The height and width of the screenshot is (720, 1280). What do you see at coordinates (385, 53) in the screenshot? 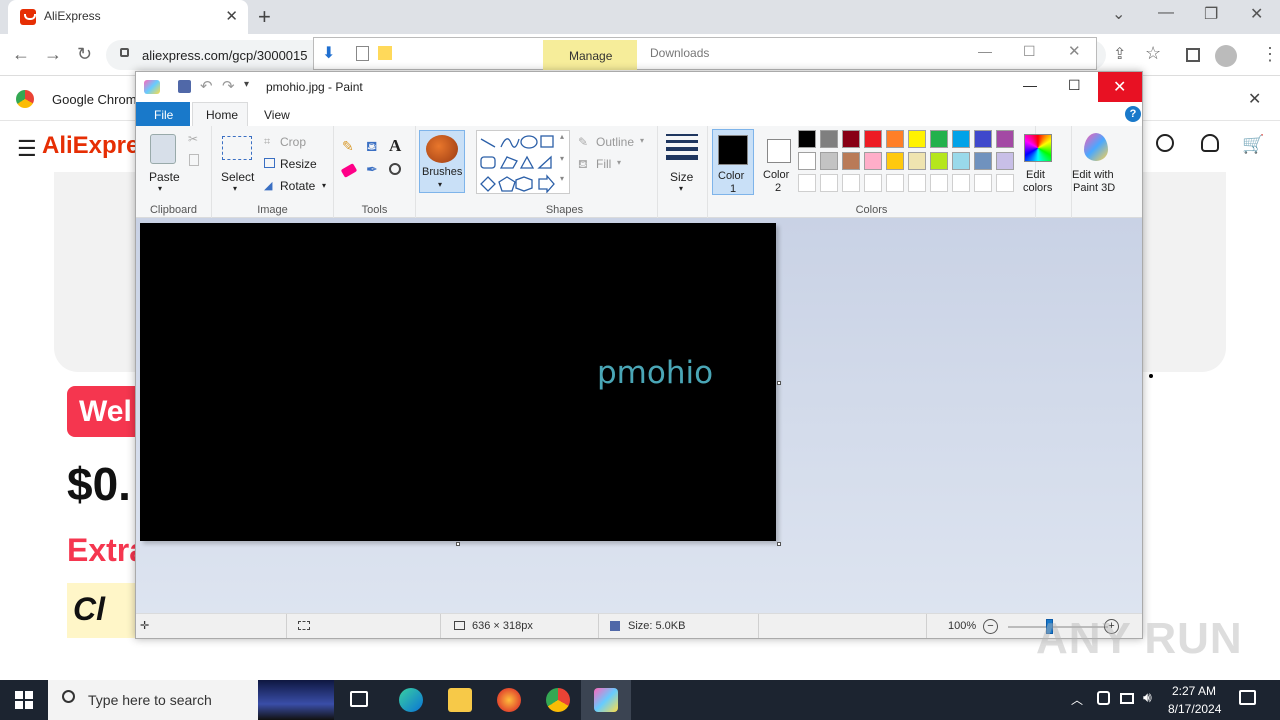
I see `folder-icon` at bounding box center [385, 53].